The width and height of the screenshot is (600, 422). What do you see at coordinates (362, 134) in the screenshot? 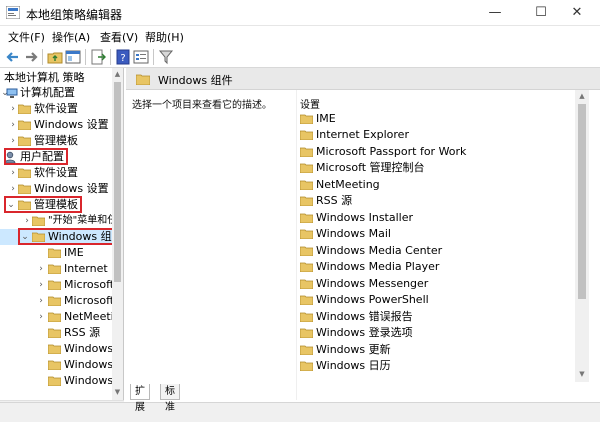
I see `list-item-label: Internet Explorer` at bounding box center [362, 134].